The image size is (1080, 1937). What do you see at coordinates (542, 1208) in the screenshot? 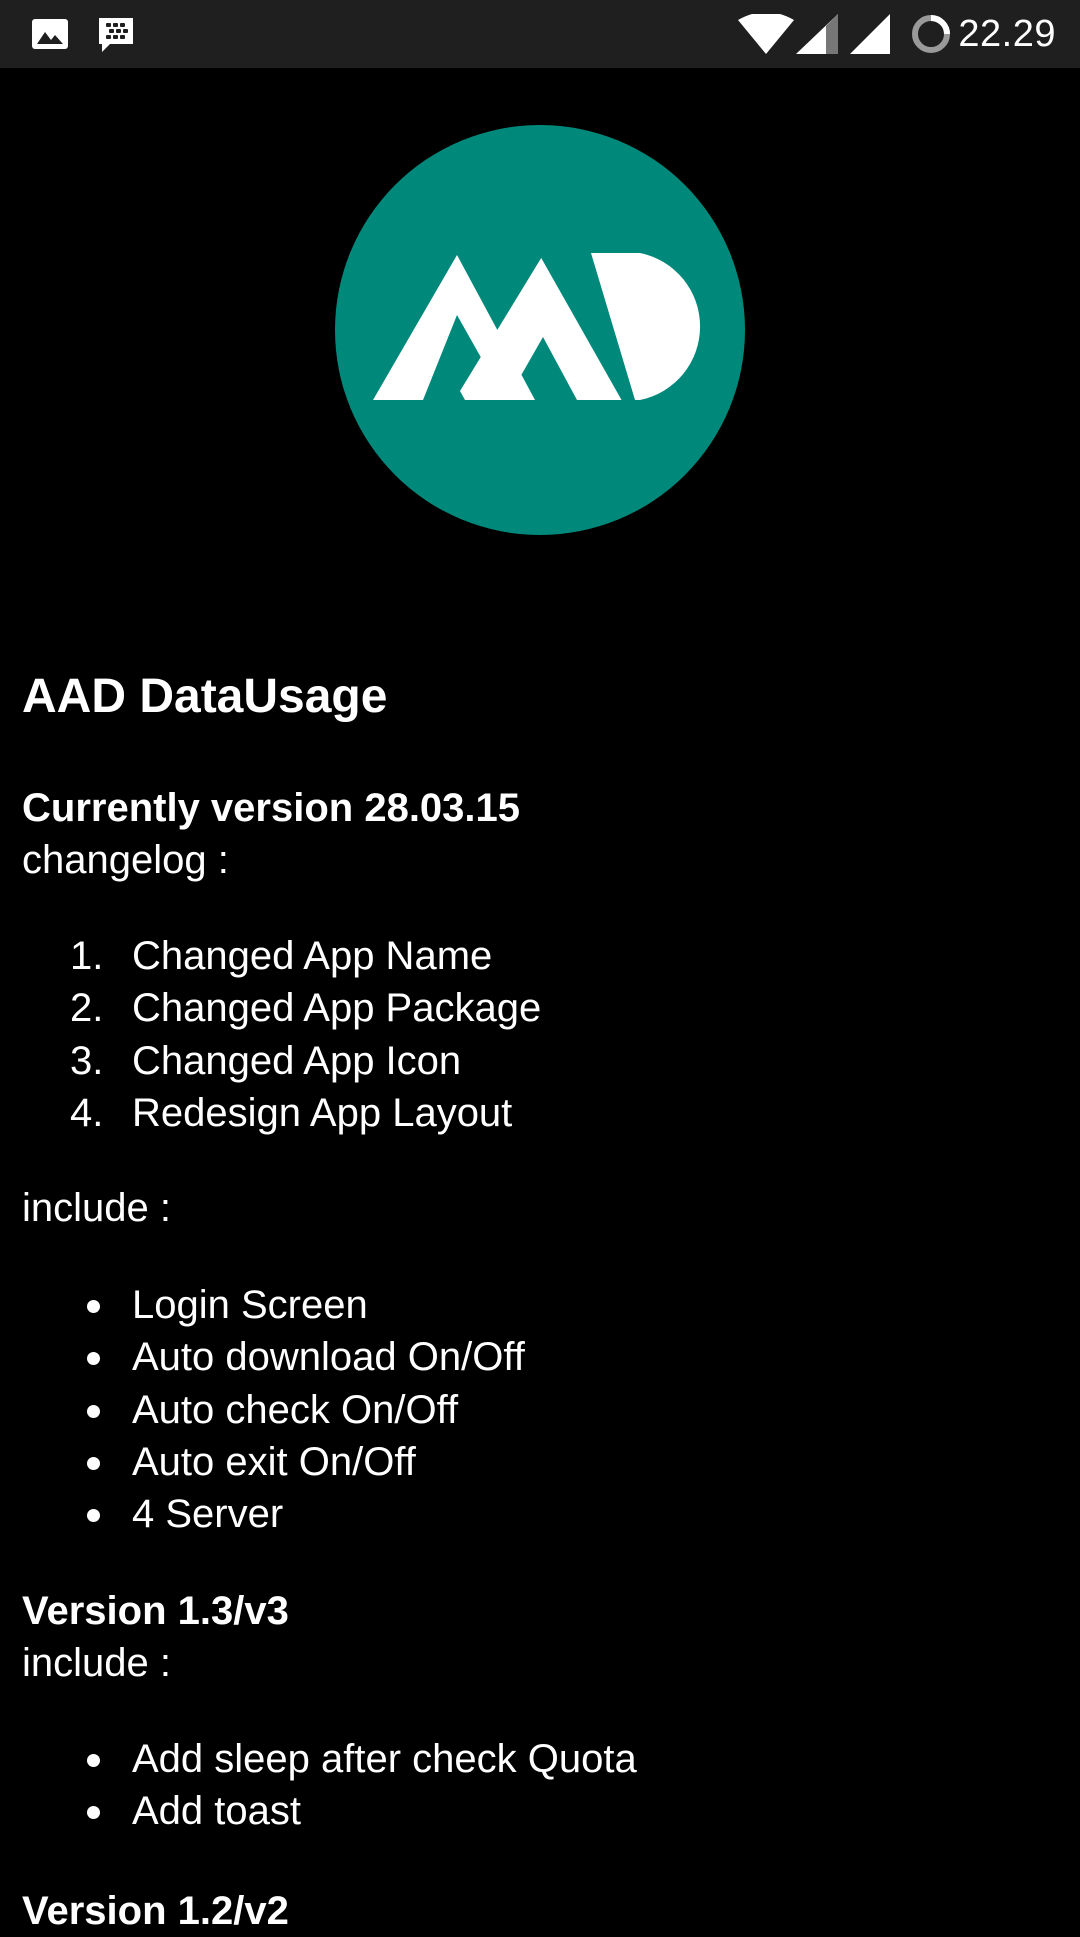
I see `include-block: include :` at bounding box center [542, 1208].